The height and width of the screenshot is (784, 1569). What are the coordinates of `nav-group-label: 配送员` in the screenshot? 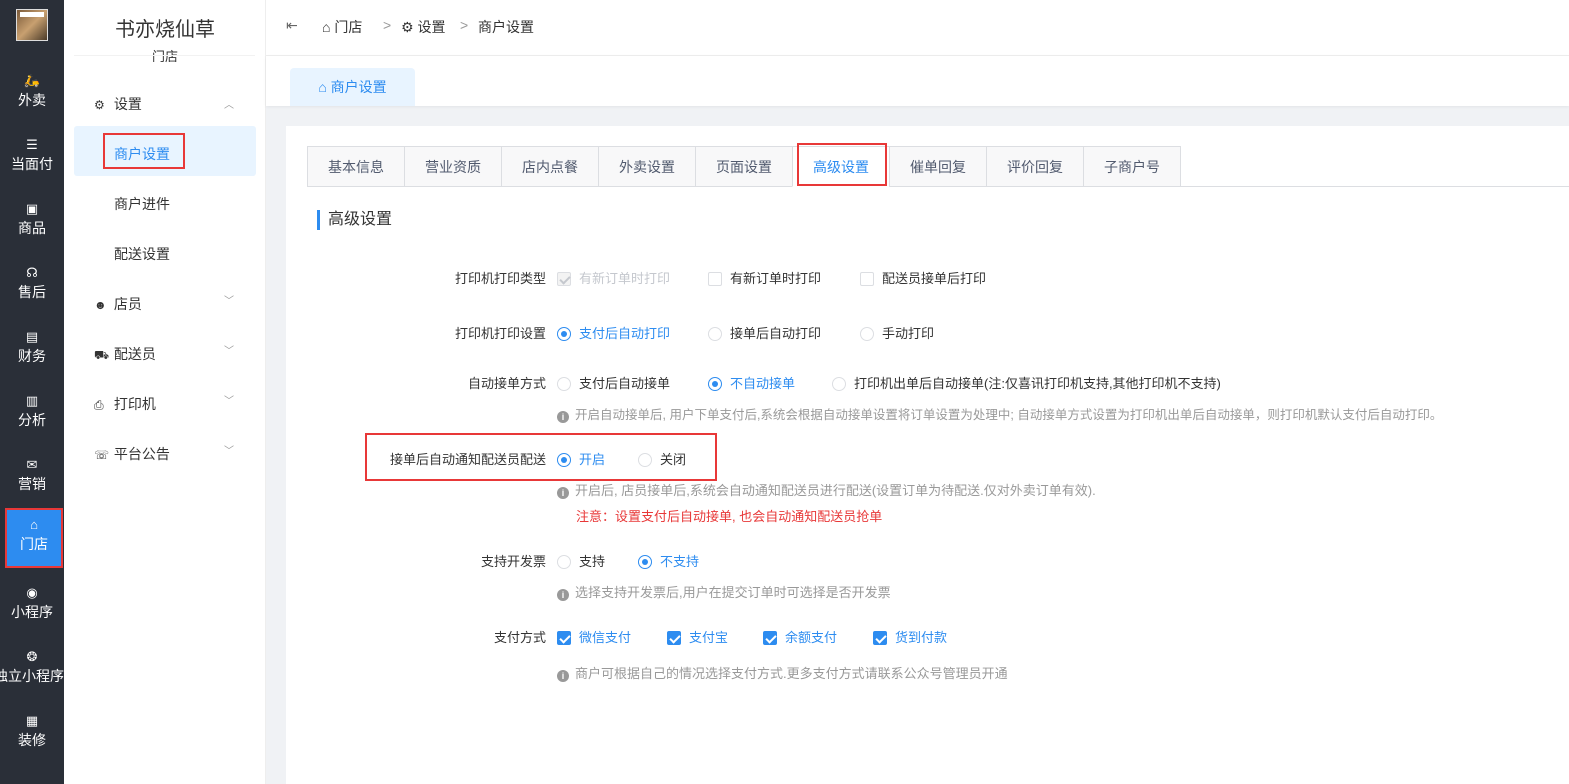 It's located at (134, 354).